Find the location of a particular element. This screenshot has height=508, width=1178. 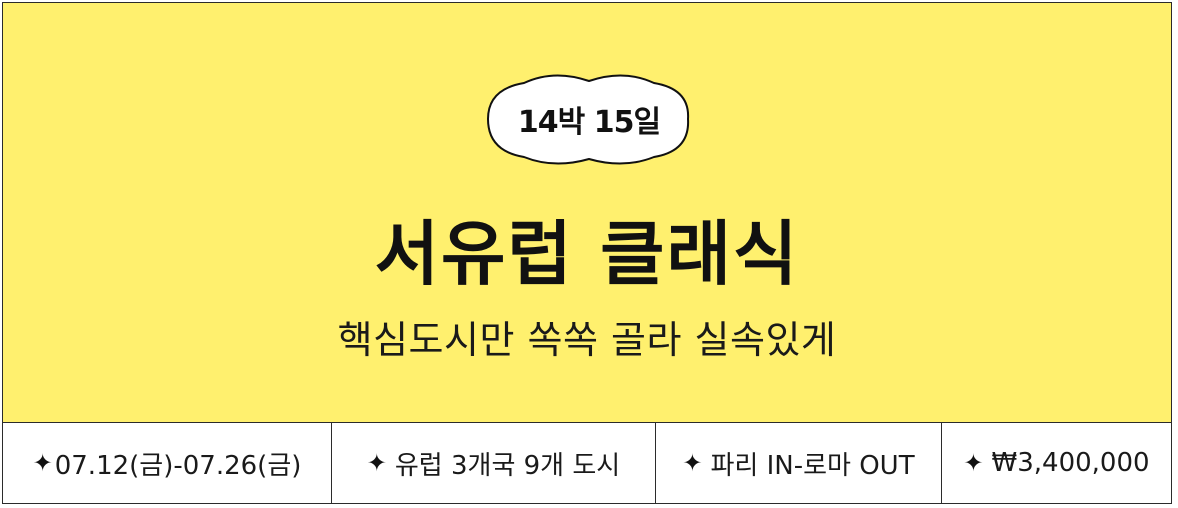

trip-cities-label: 유럽 3개국 9개 도시 is located at coordinates (507, 465).